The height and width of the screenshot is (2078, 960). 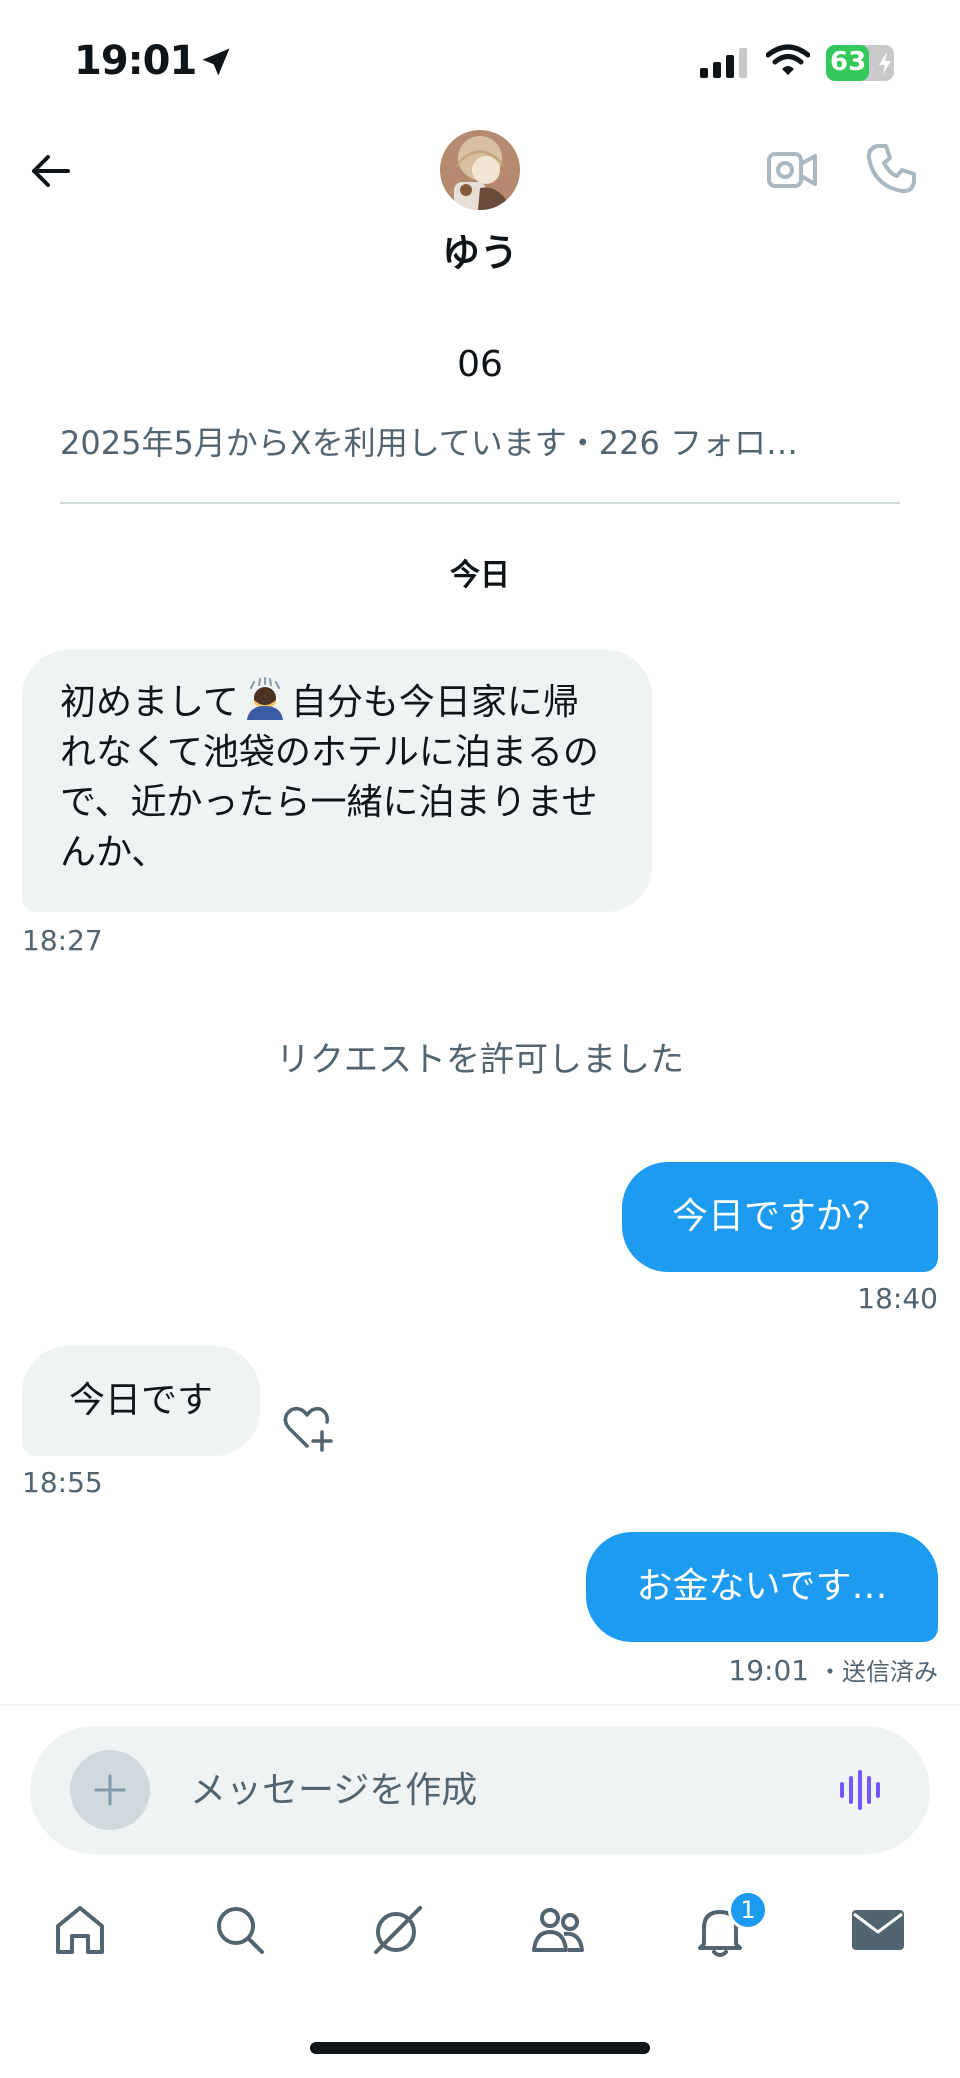 What do you see at coordinates (500, 1790) in the screenshot?
I see `message-input` at bounding box center [500, 1790].